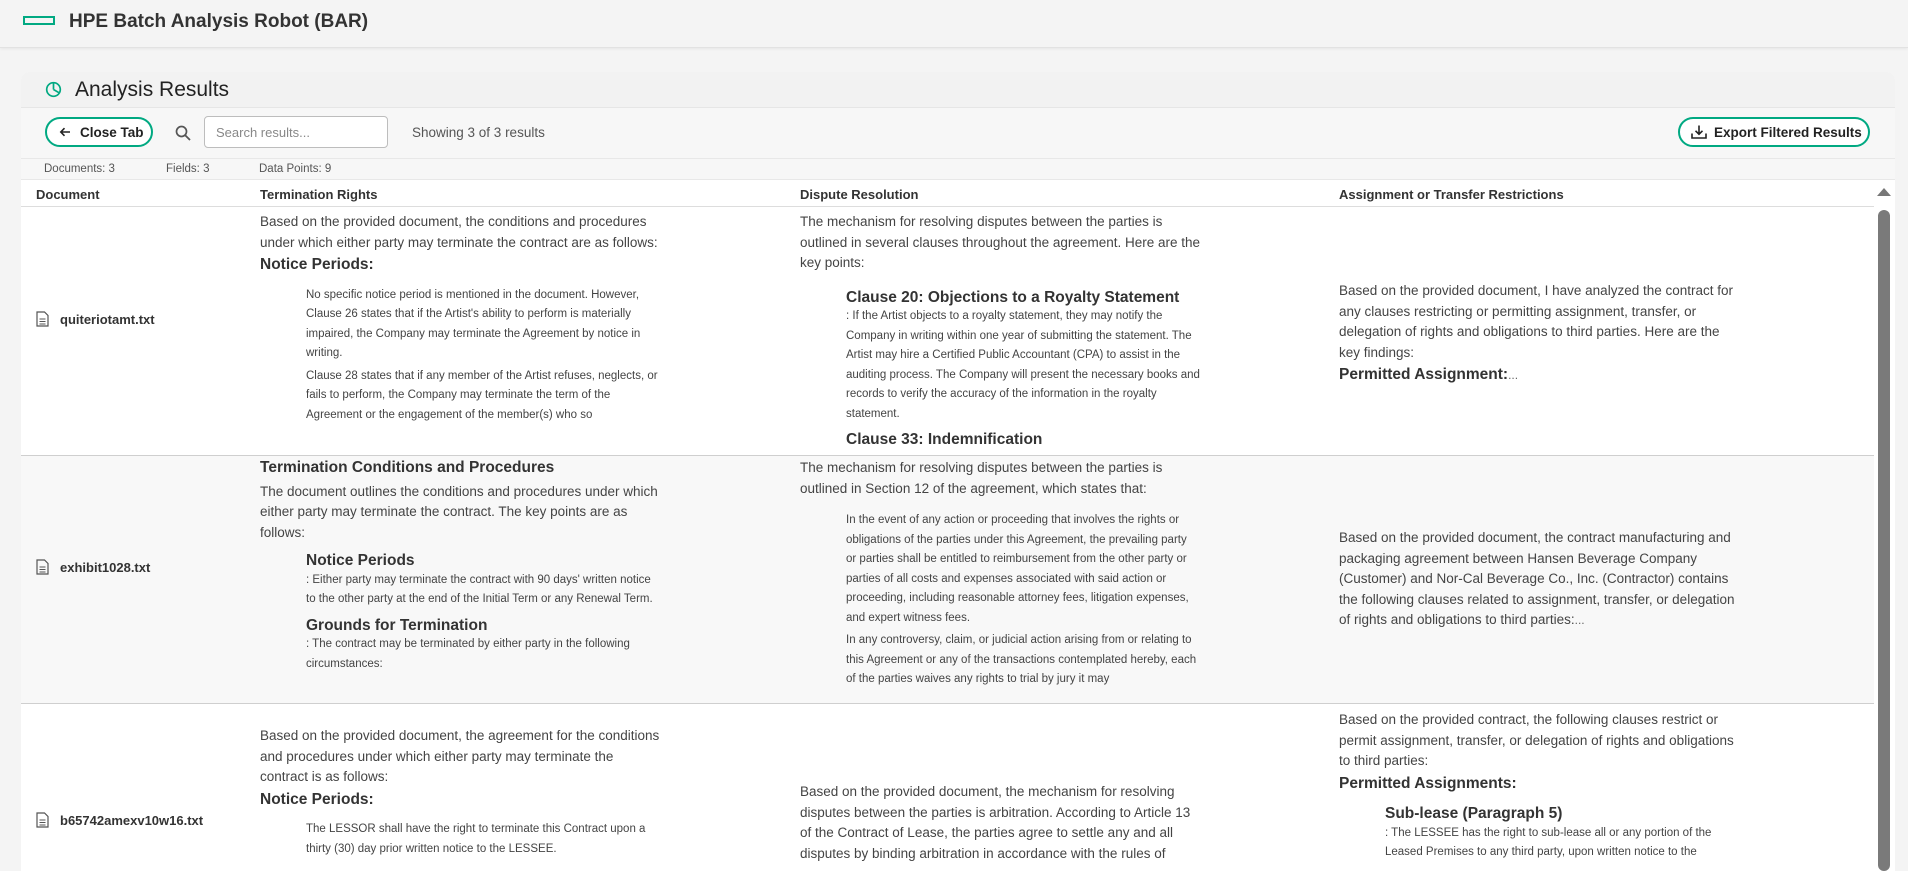  I want to click on documents-count: Documents: 3, so click(79, 169).